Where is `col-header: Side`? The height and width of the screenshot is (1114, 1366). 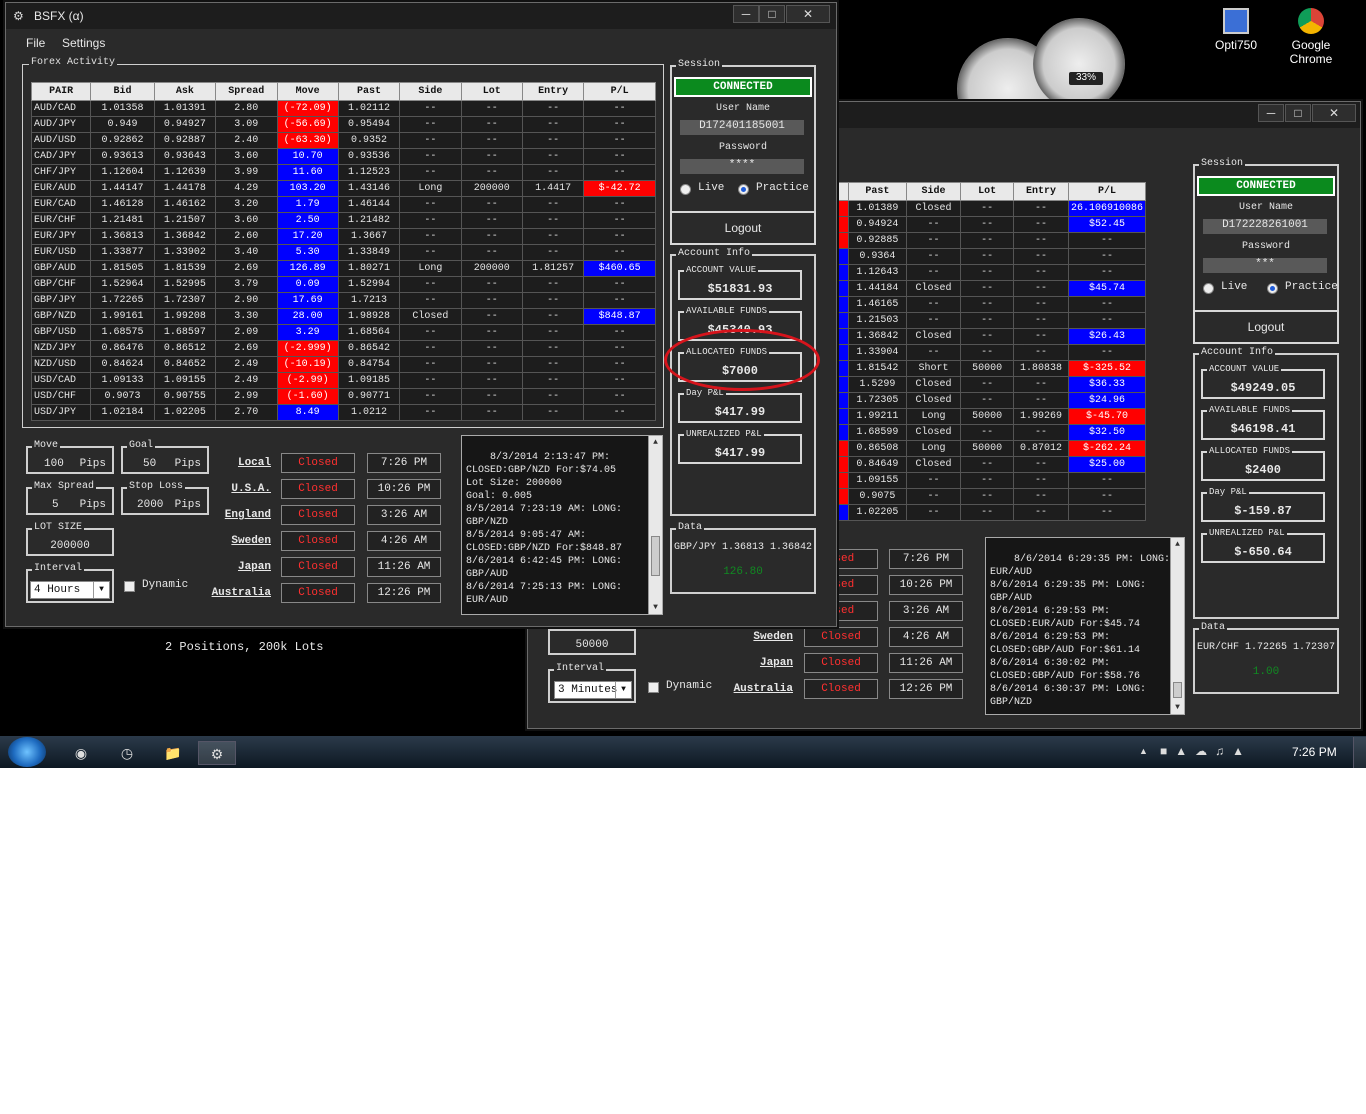 col-header: Side is located at coordinates (430, 91).